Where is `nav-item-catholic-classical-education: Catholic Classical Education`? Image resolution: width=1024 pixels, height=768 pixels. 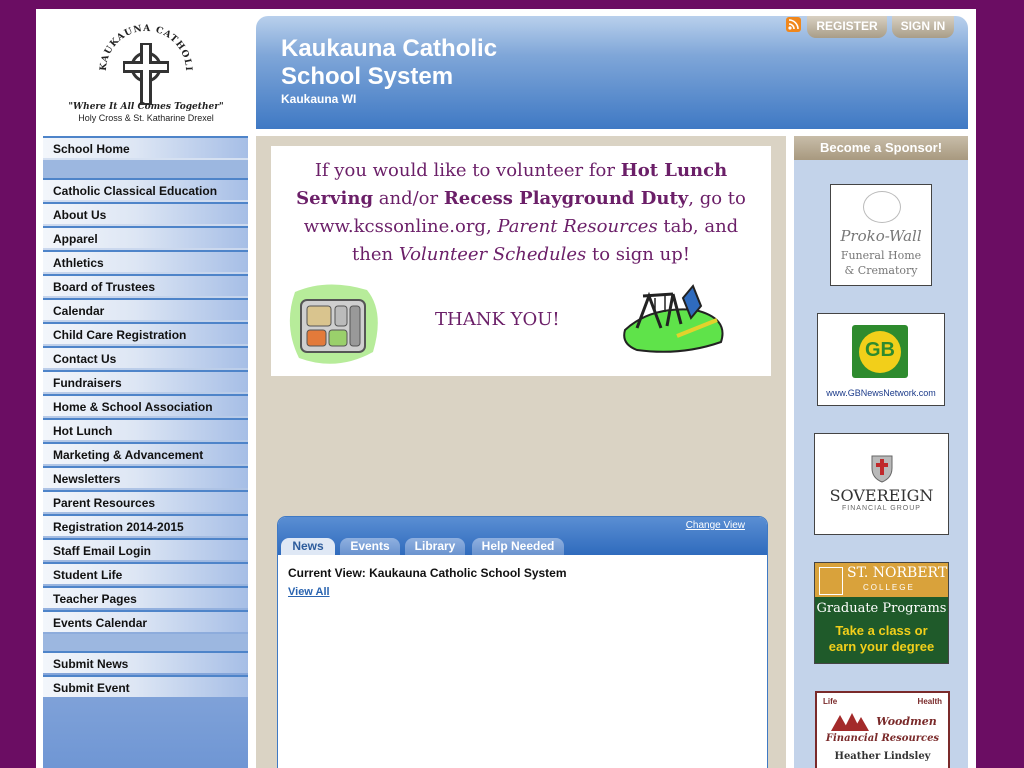 nav-item-catholic-classical-education: Catholic Classical Education is located at coordinates (145, 189).